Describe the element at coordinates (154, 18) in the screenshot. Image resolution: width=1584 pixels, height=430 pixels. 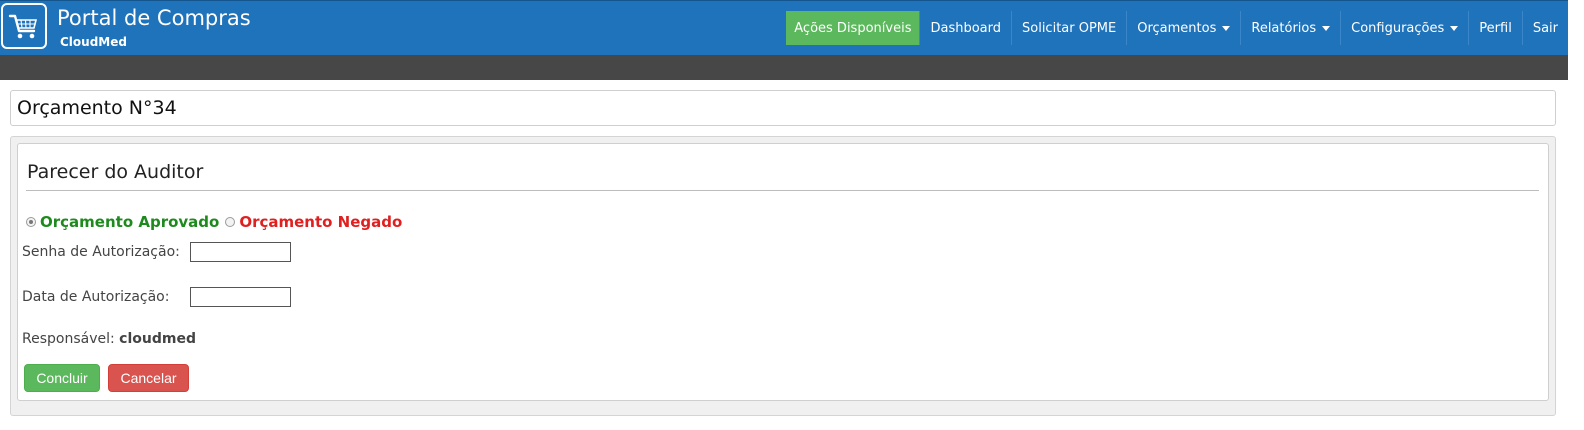
I see `brand-title: Portal de Compras` at that location.